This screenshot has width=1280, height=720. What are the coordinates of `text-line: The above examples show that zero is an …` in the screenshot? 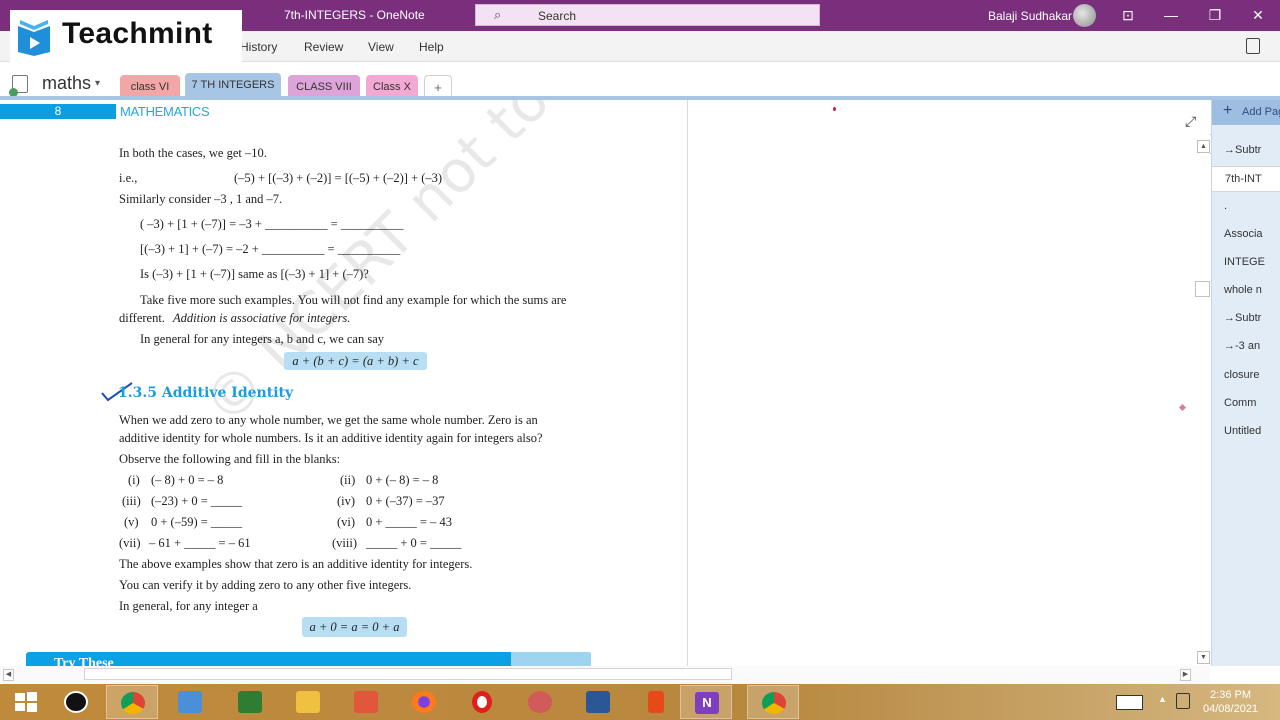 It's located at (296, 564).